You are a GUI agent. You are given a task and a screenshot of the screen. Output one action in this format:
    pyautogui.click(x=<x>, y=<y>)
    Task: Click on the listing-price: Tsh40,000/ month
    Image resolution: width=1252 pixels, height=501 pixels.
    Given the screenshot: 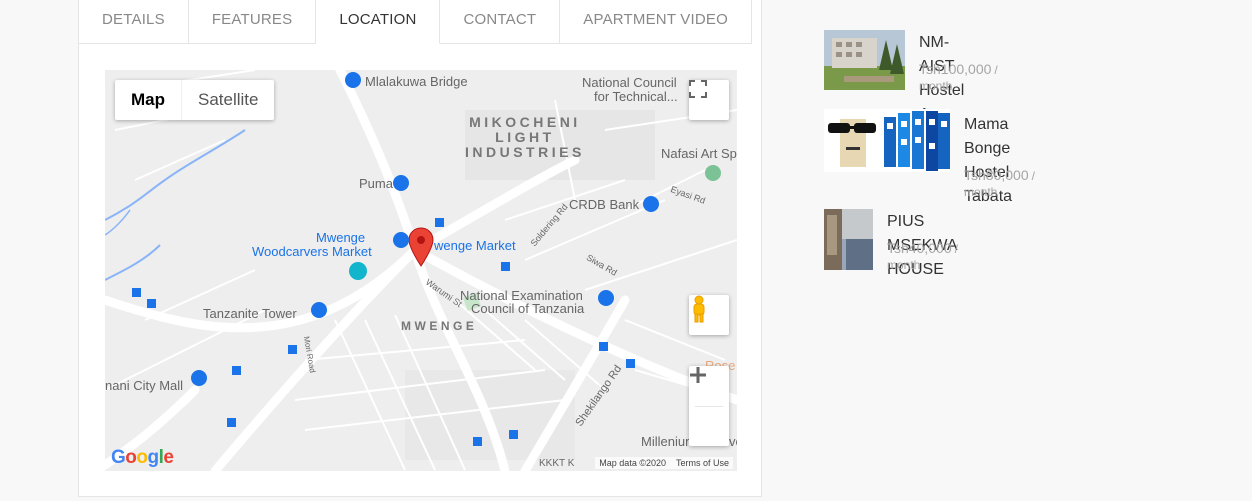 What is the action you would take?
    pyautogui.click(x=922, y=256)
    